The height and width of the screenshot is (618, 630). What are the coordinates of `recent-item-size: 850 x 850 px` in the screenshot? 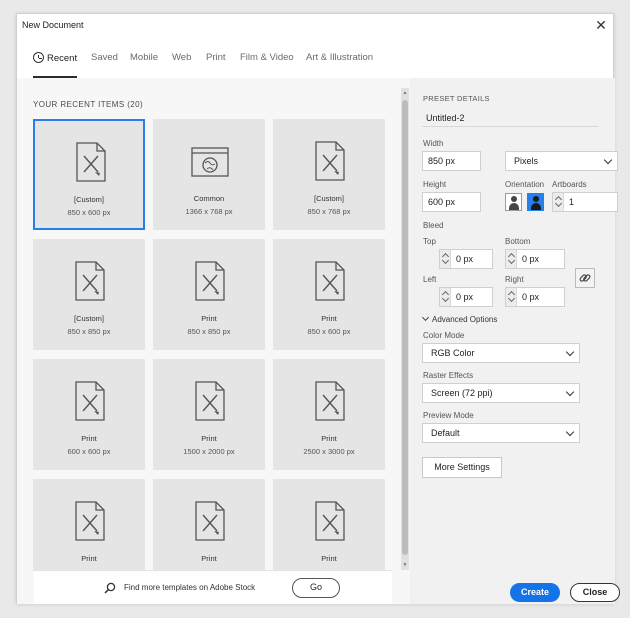 It's located at (89, 331).